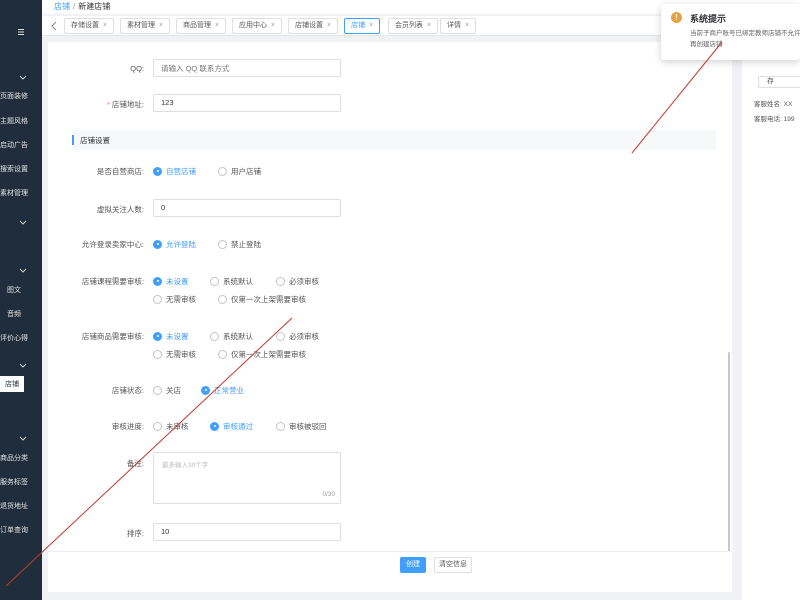  Describe the element at coordinates (174, 171) in the screenshot. I see `radio-self-operated: 自营店铺` at that location.